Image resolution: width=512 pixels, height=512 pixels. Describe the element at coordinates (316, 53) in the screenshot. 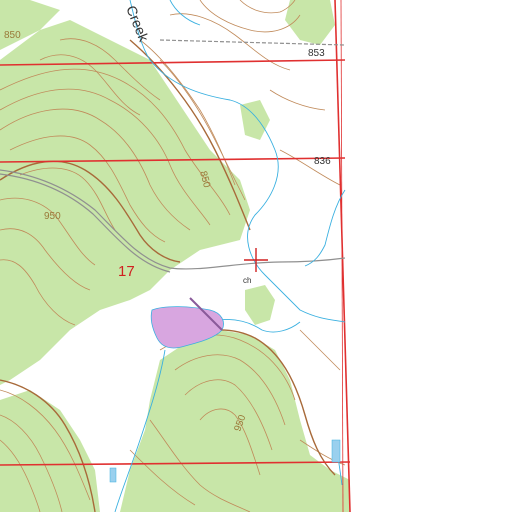

I see `label-spot-853: 853` at that location.